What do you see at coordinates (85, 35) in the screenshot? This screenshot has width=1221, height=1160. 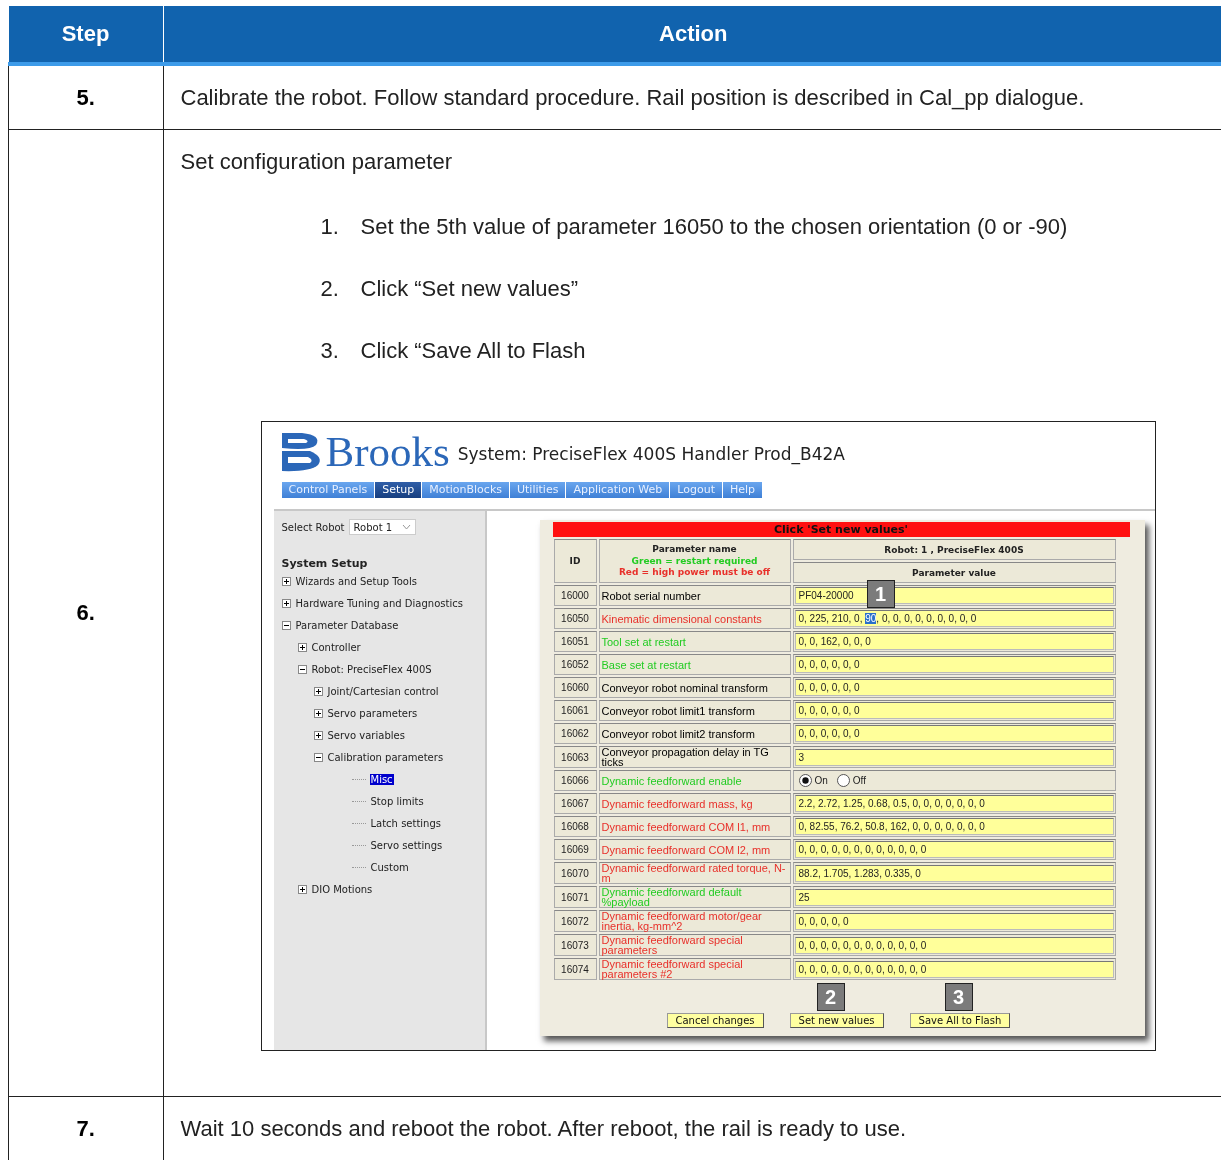 I see `column-header: Step` at bounding box center [85, 35].